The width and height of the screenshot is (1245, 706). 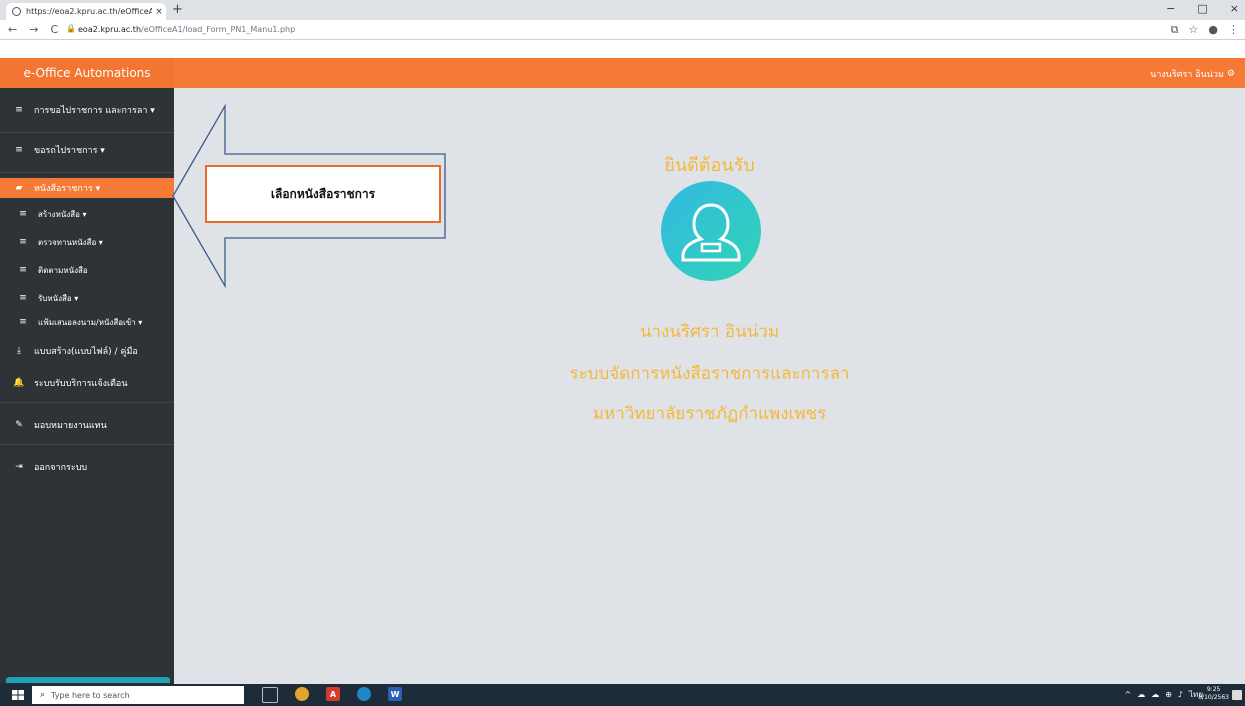 I want to click on gears-icon: ⚙, so click(x=1230, y=74).